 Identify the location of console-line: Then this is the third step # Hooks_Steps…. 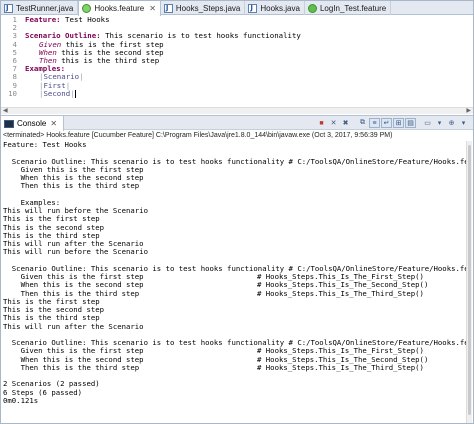
(234, 367).